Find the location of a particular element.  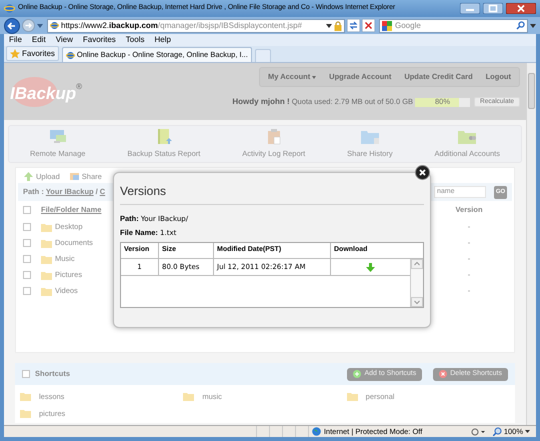

browser-logo-icon is located at coordinates (9, 8).